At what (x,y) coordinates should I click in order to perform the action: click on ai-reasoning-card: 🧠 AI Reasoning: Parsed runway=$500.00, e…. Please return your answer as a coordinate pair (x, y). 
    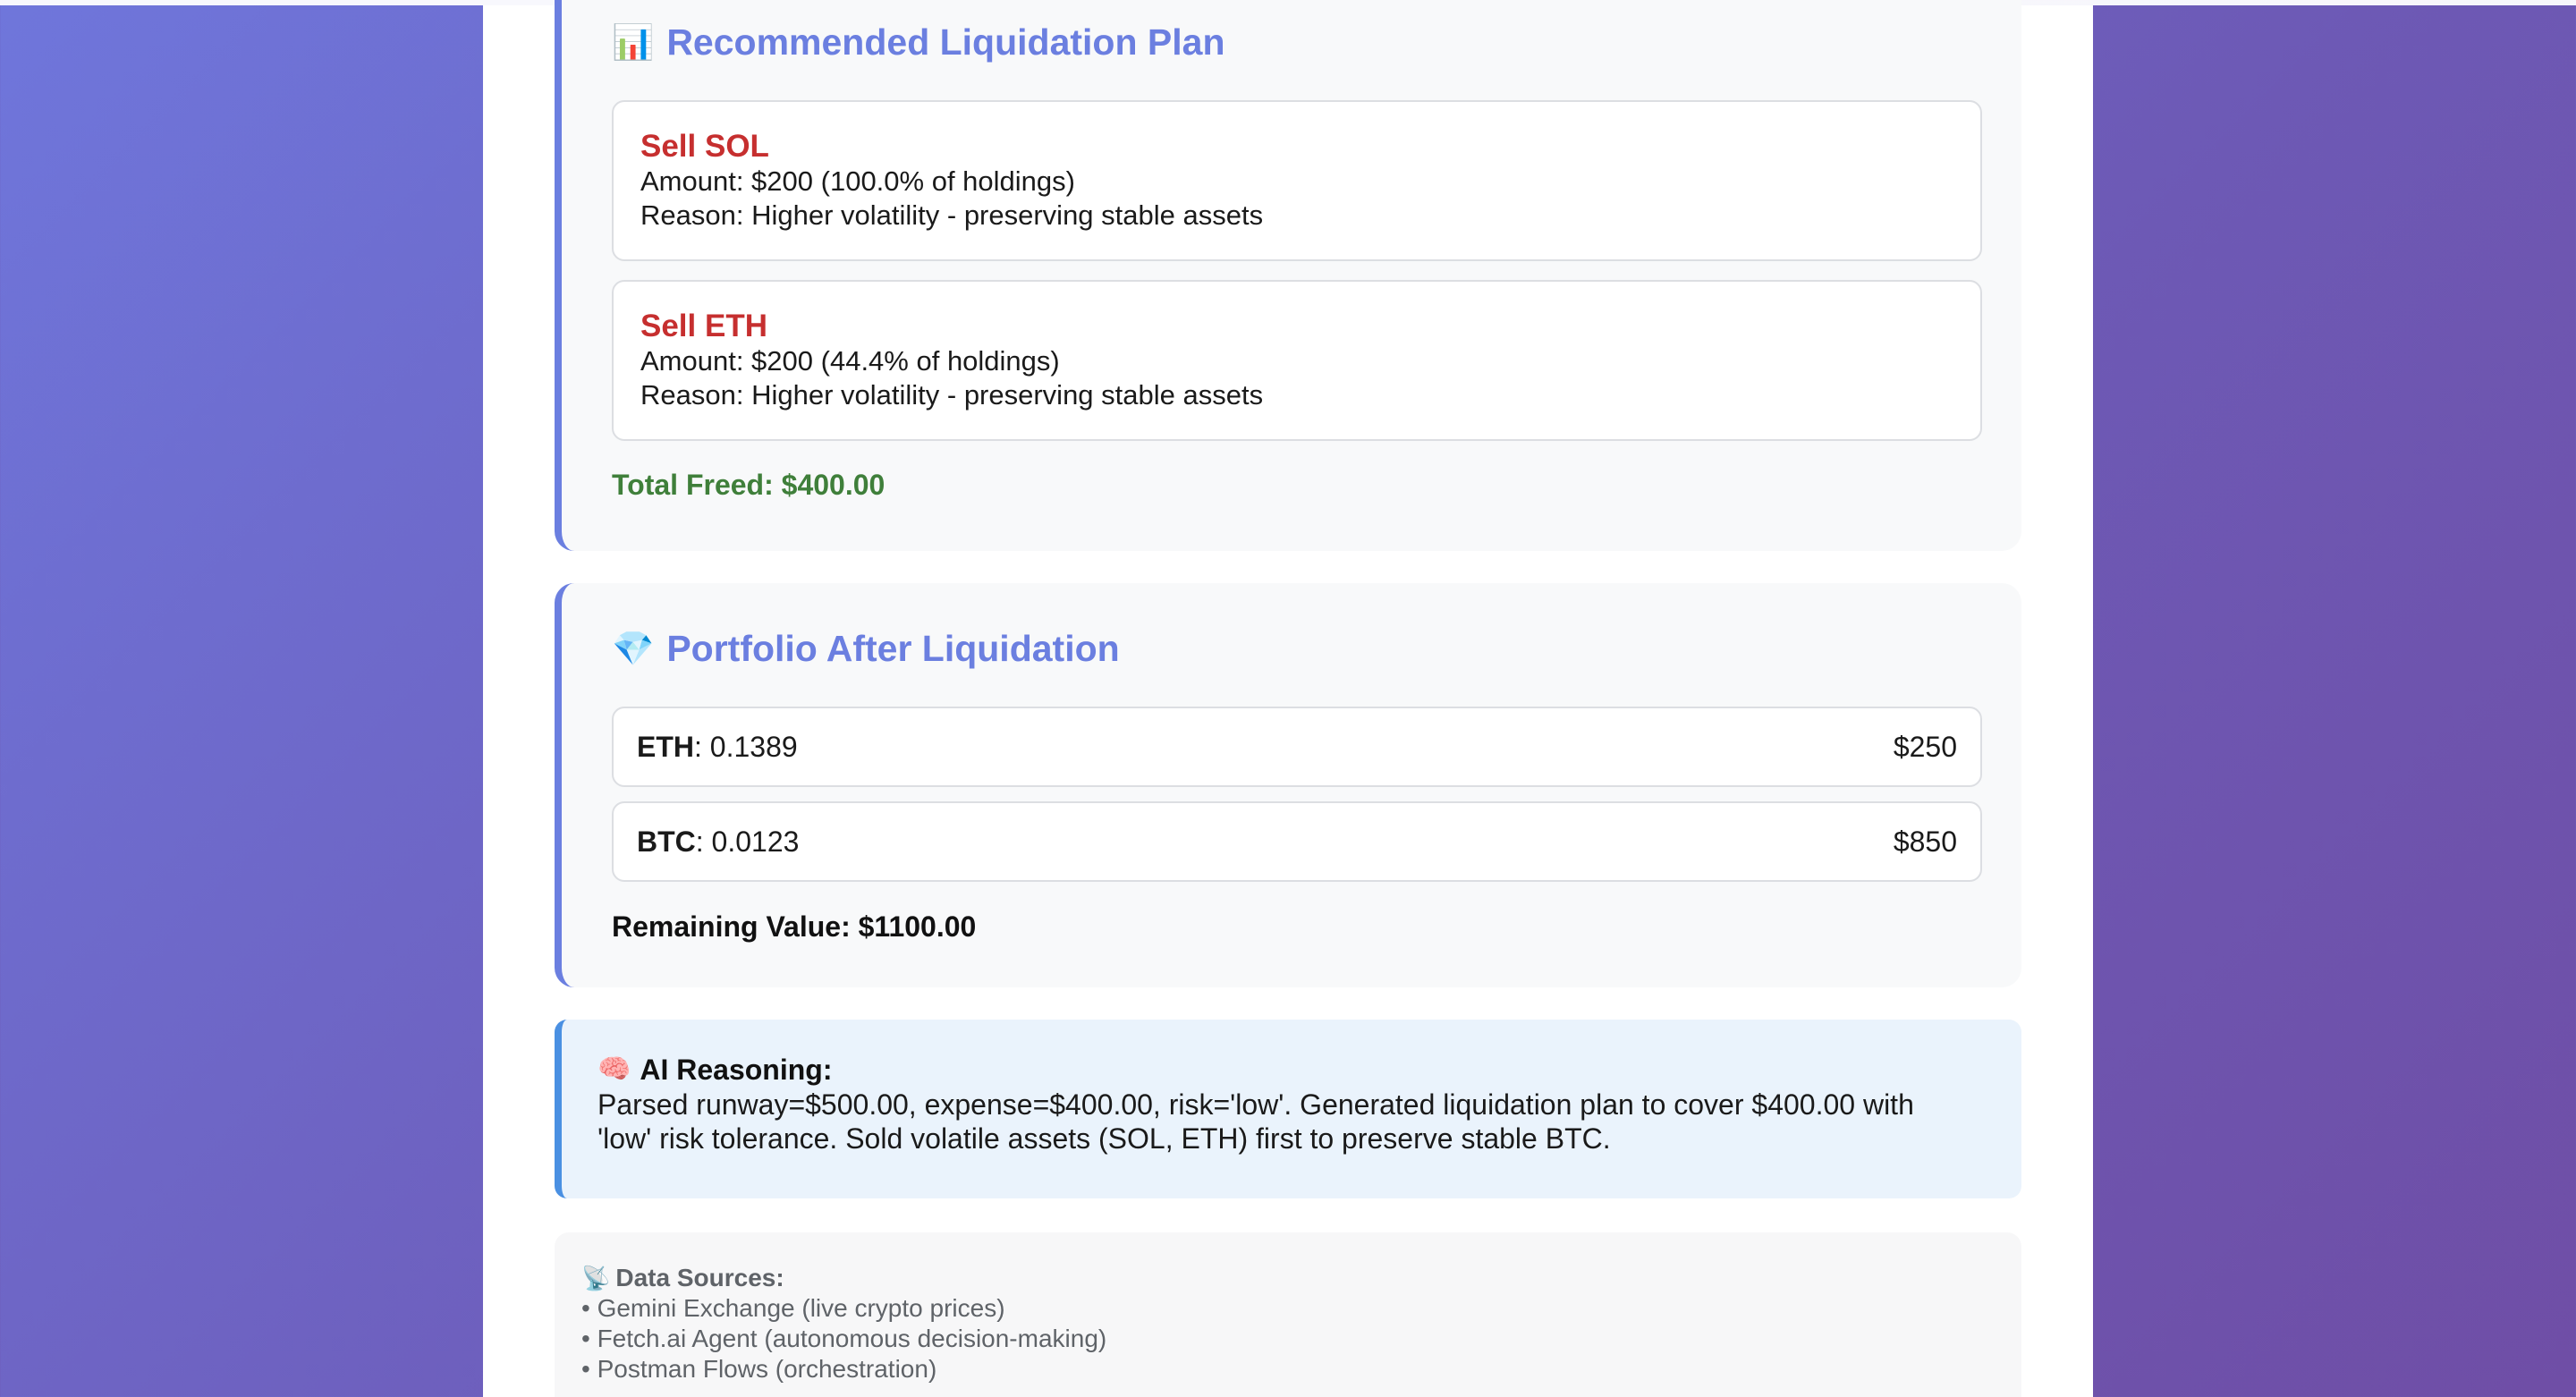
    Looking at the image, I should click on (1288, 1109).